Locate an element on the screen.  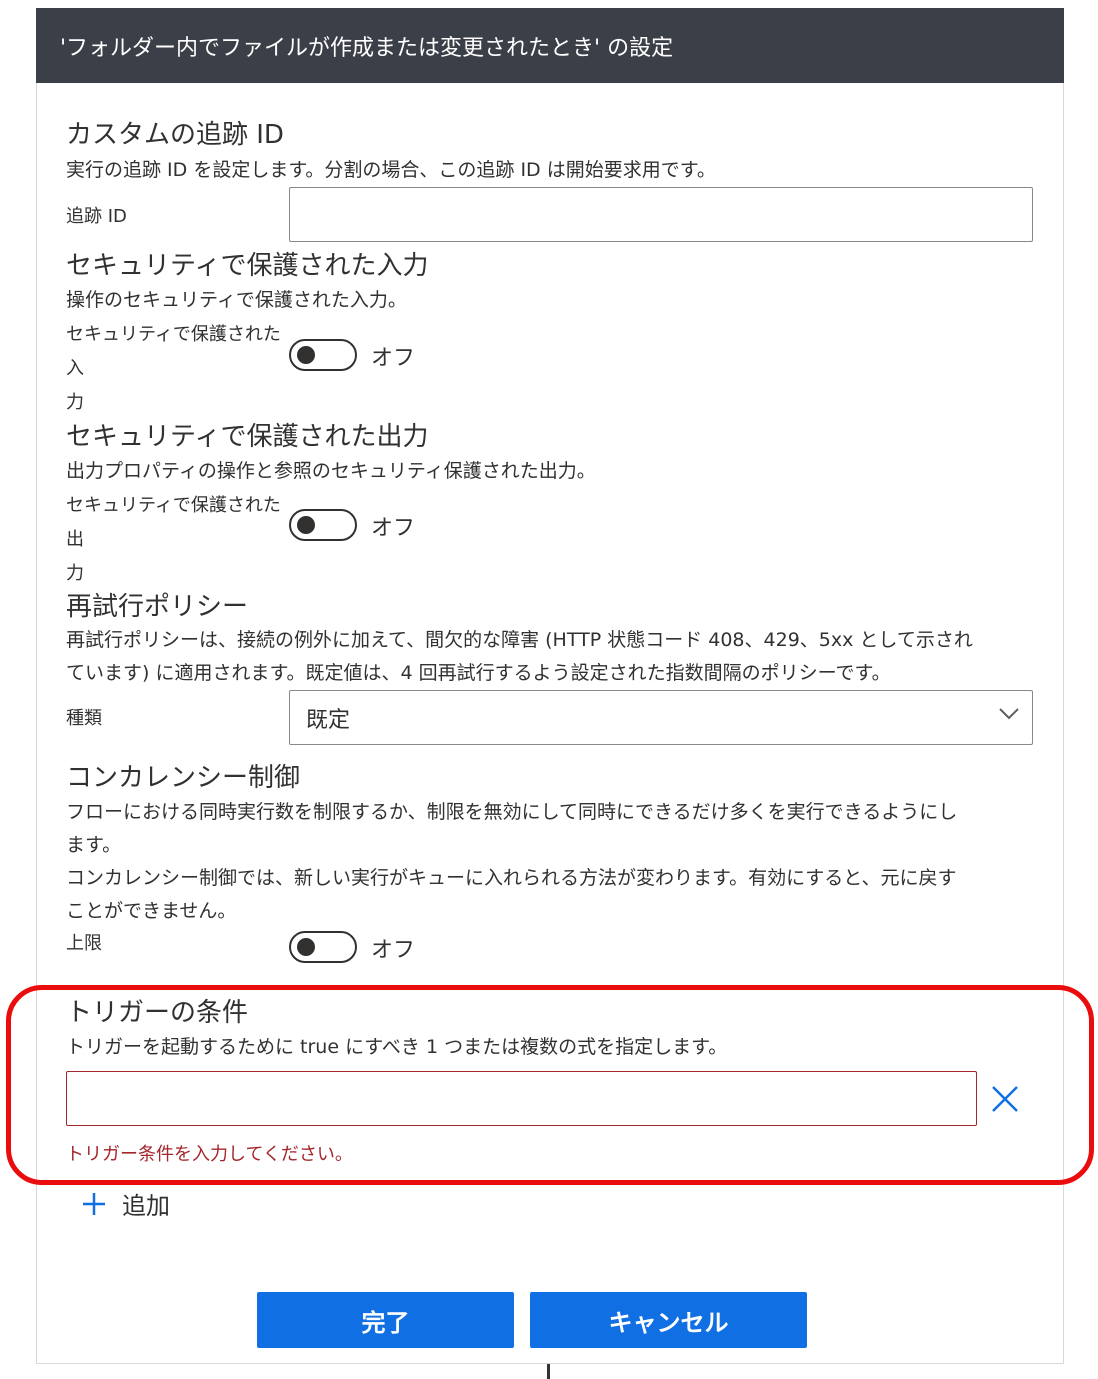
secure-input-description: 操作のセキュリティで保護された入力。 is located at coordinates (236, 300).